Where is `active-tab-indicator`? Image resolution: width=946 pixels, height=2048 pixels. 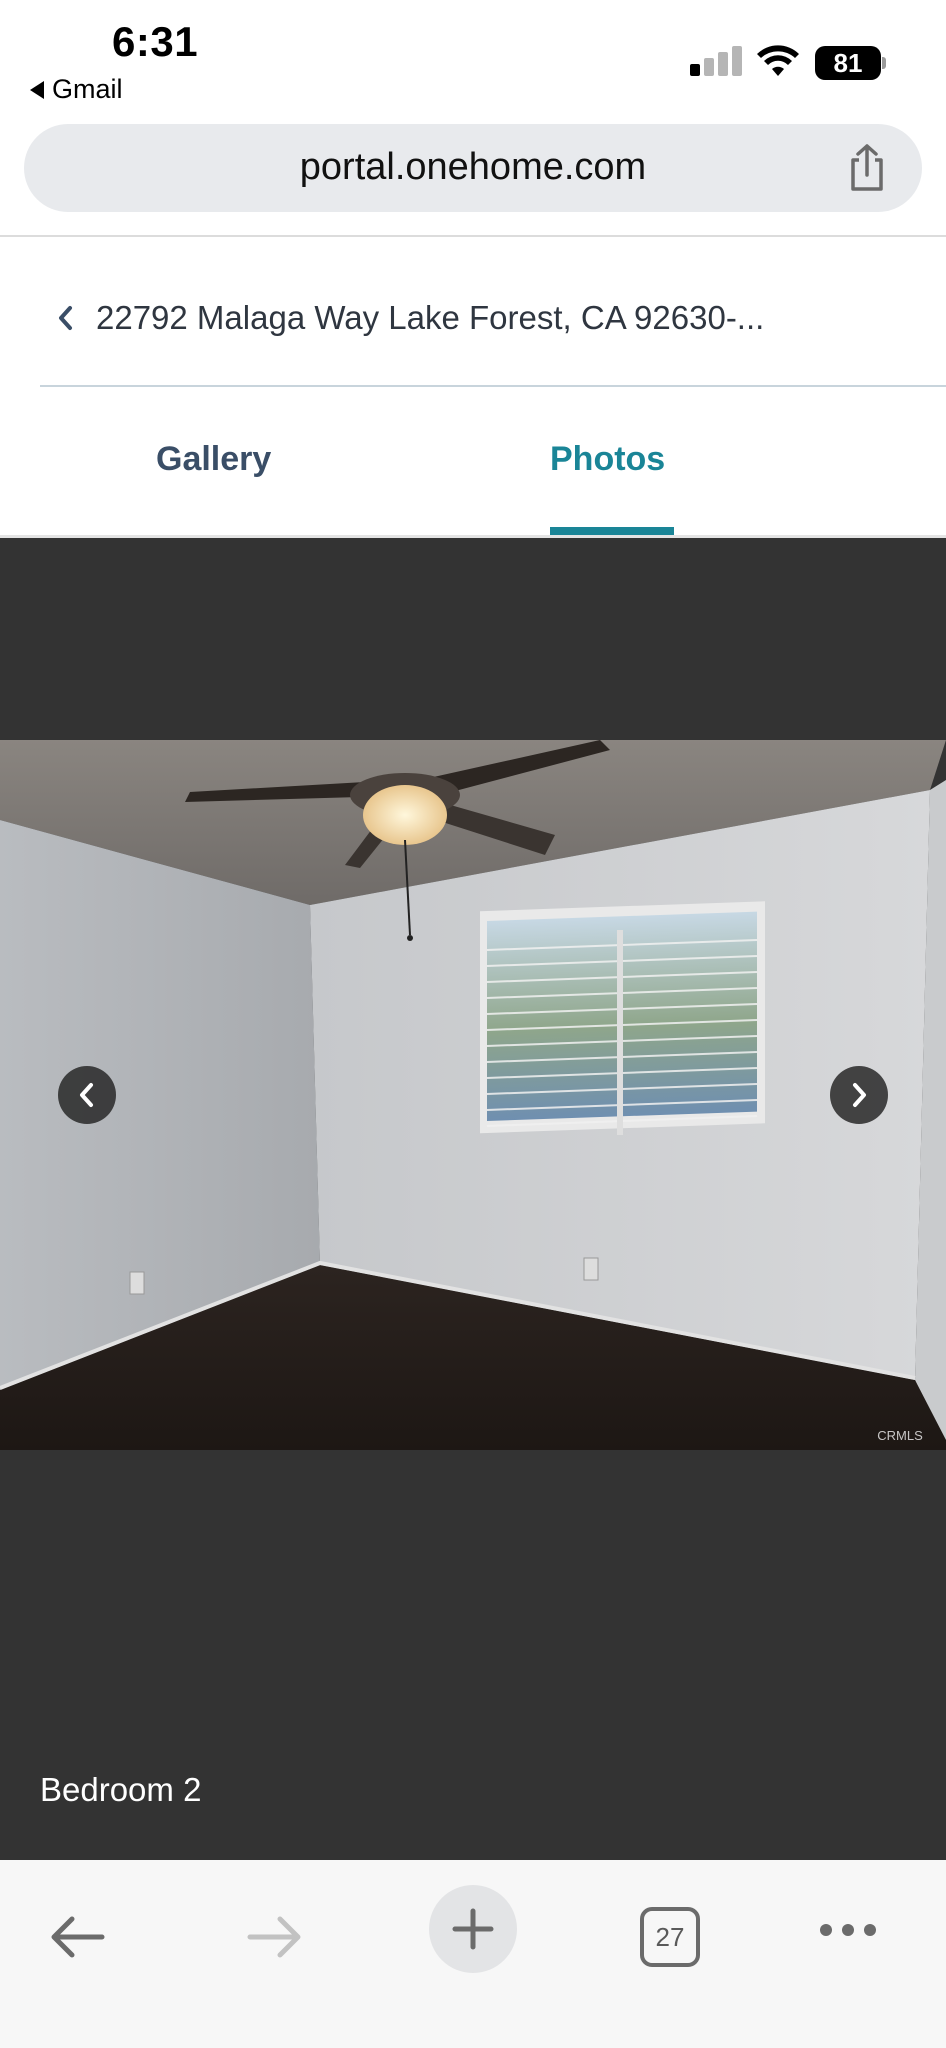
active-tab-indicator is located at coordinates (612, 531).